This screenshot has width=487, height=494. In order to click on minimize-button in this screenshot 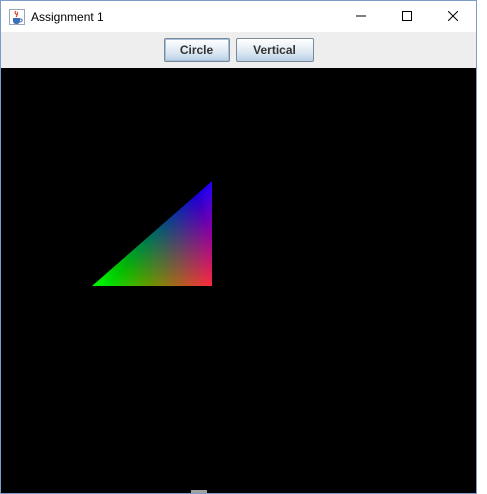, I will do `click(361, 16)`.